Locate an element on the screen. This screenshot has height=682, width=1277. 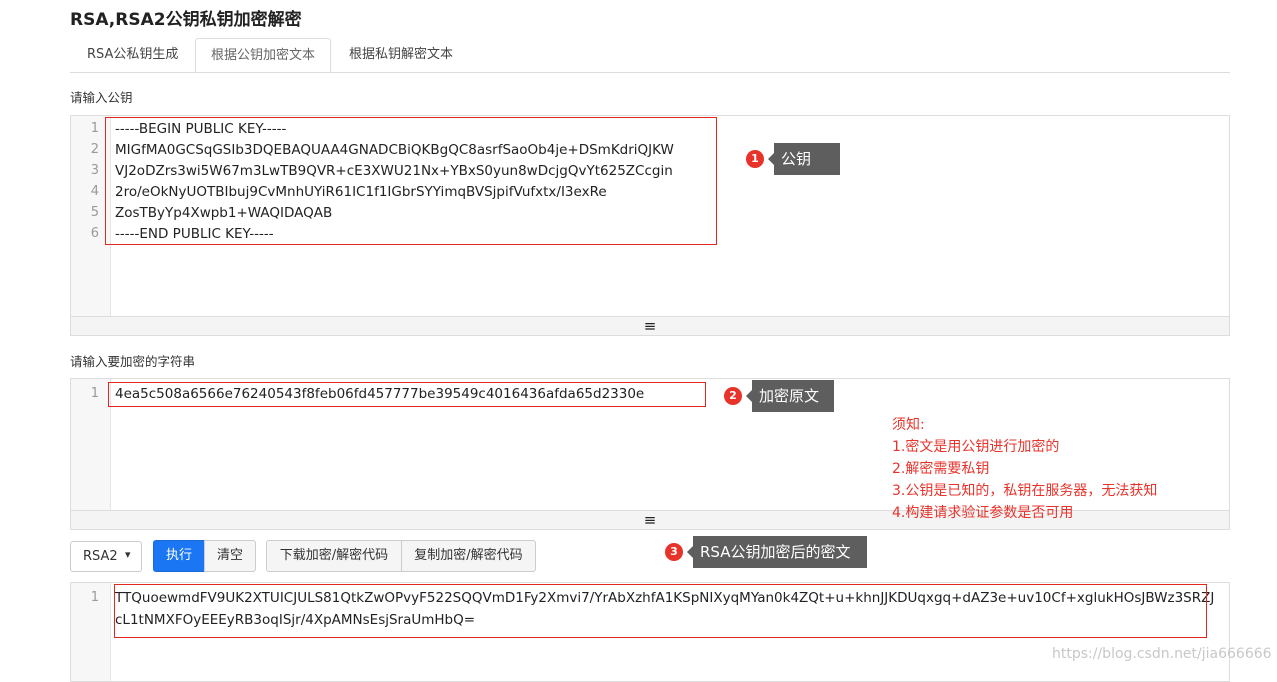
tab-private-key-decrypt: 根据私钥解密文本 is located at coordinates (401, 55).